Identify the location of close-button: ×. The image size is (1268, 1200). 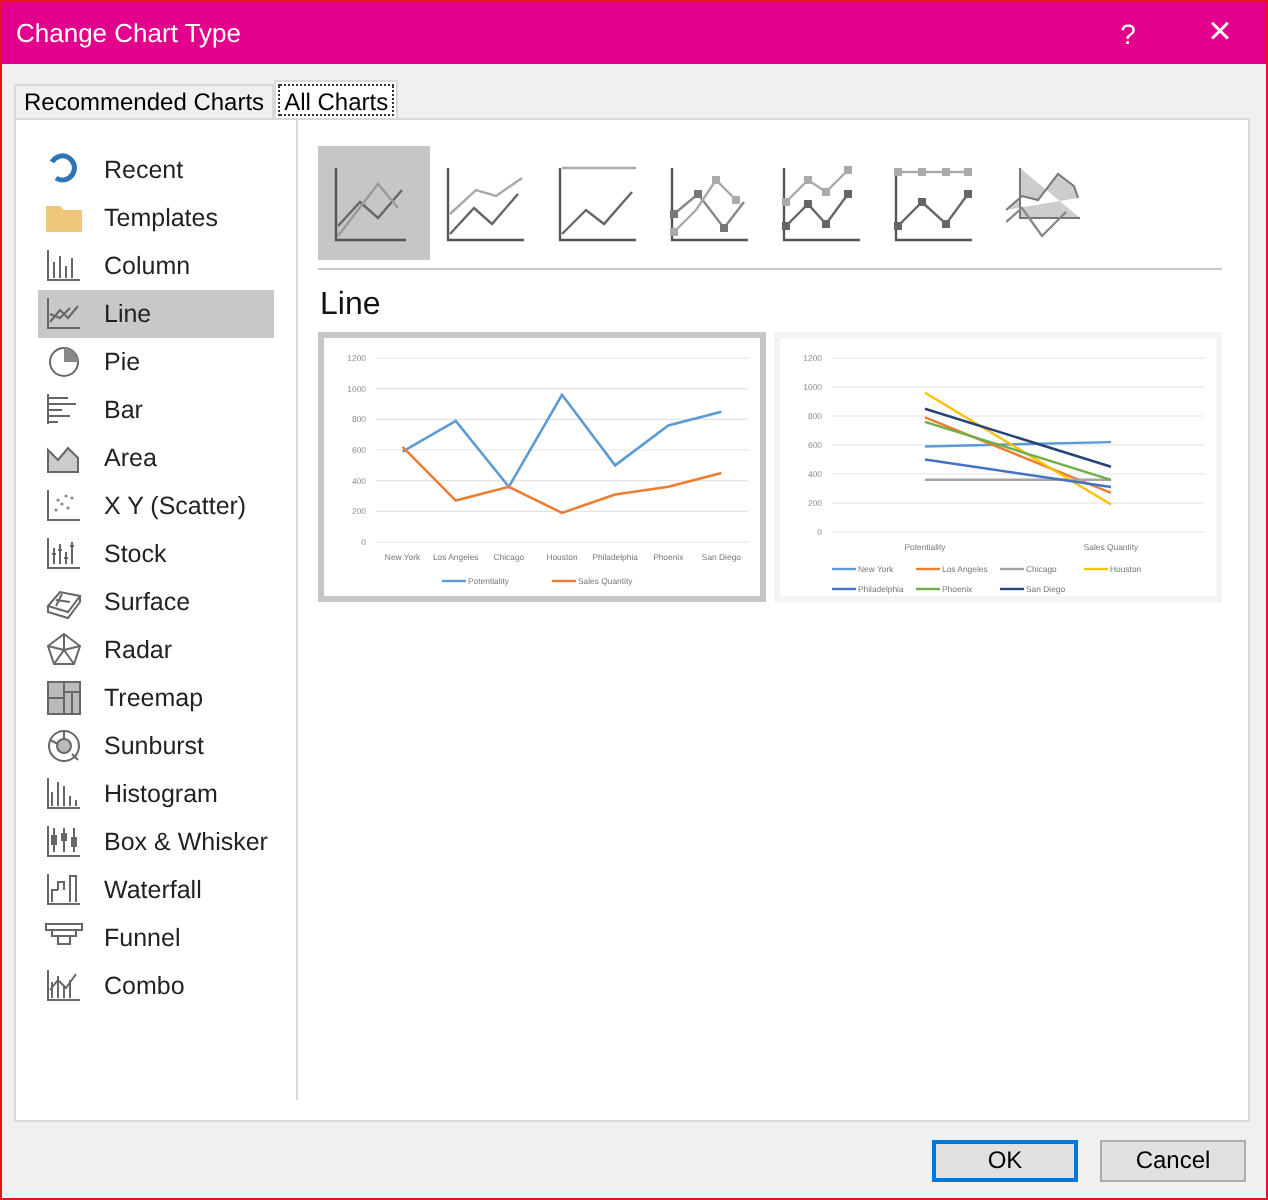
(1220, 33).